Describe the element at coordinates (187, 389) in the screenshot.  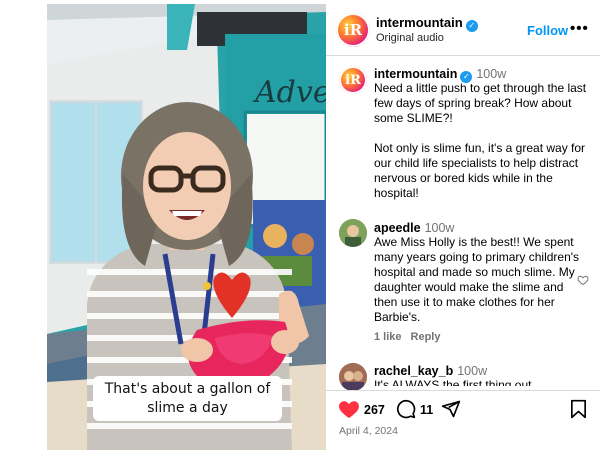
I see `video-caption-line1: That's about a gallon of` at that location.